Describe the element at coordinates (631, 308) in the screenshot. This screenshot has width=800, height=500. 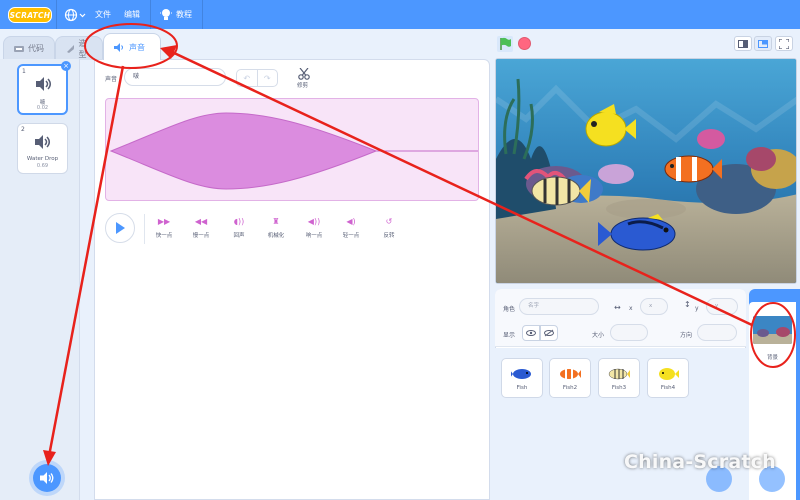
I see `x-coordinate-label: x` at that location.